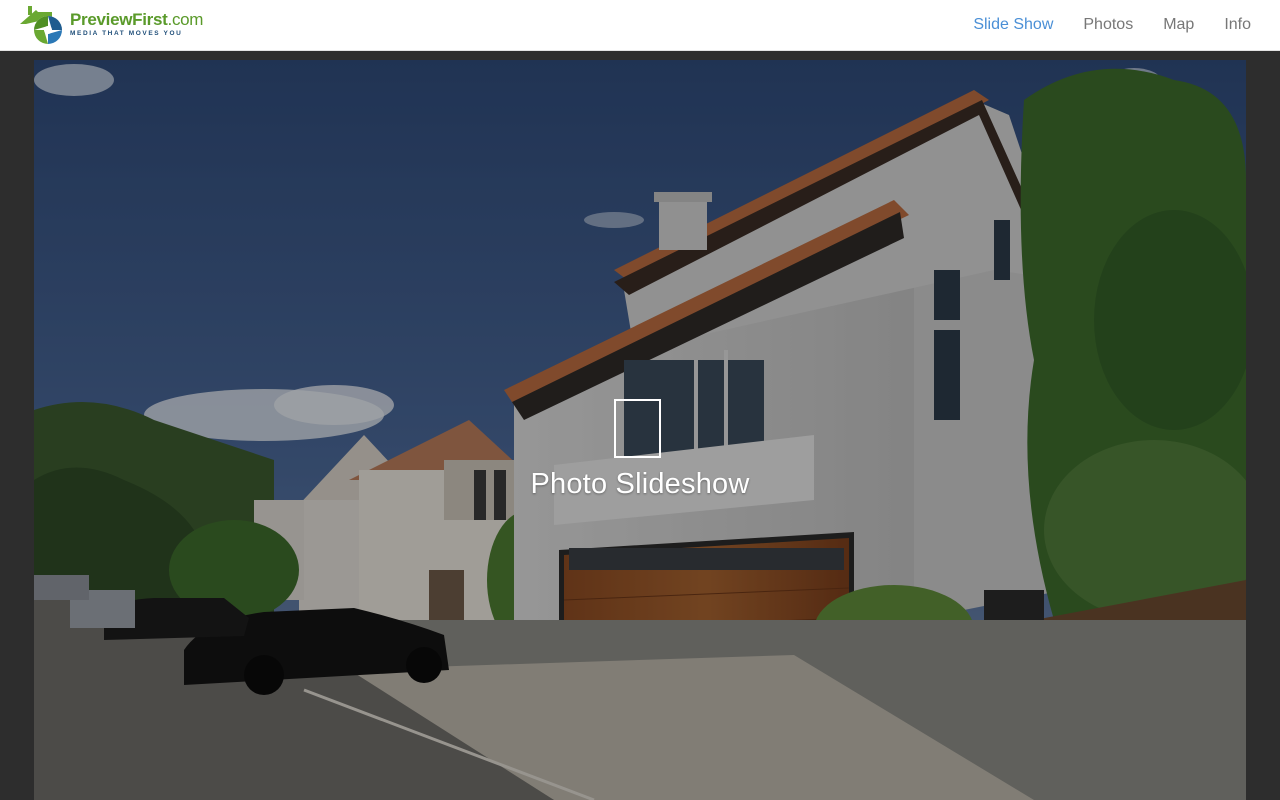 Image resolution: width=1280 pixels, height=800 pixels. I want to click on brand-name: PreviewFirst, so click(119, 19).